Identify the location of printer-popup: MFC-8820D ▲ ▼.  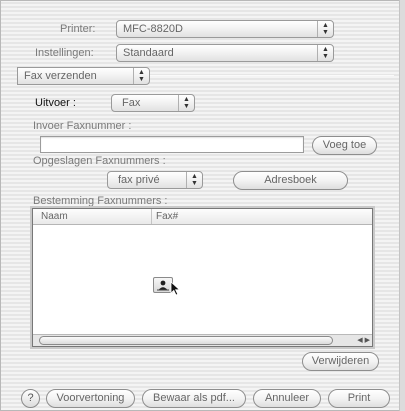
(225, 29).